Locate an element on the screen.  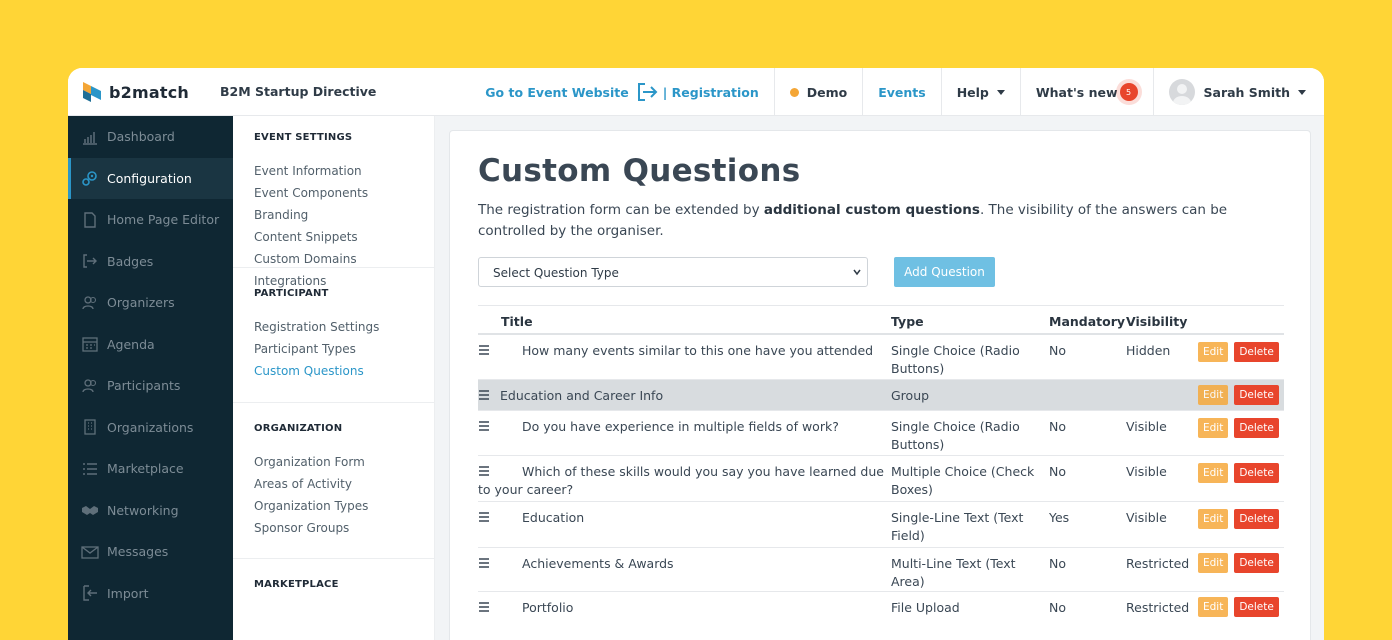
events-nav: Events is located at coordinates (901, 92).